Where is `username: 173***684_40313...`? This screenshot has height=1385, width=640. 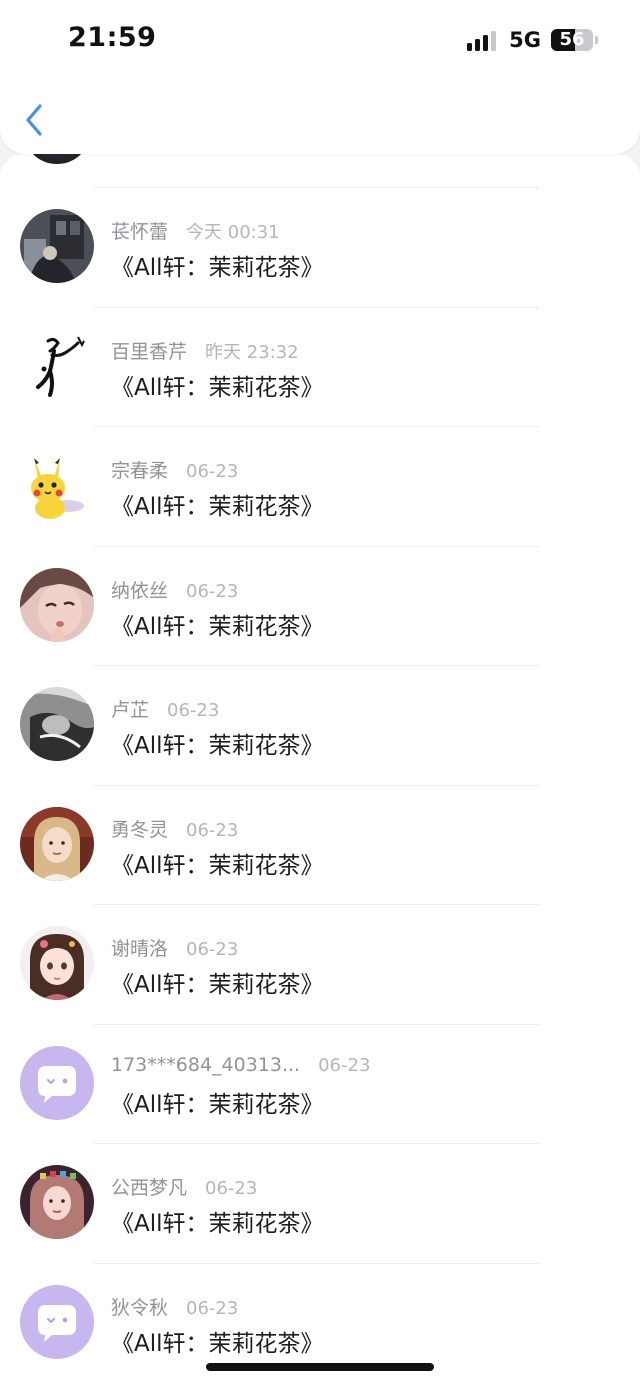 username: 173***684_40313... is located at coordinates (205, 1065).